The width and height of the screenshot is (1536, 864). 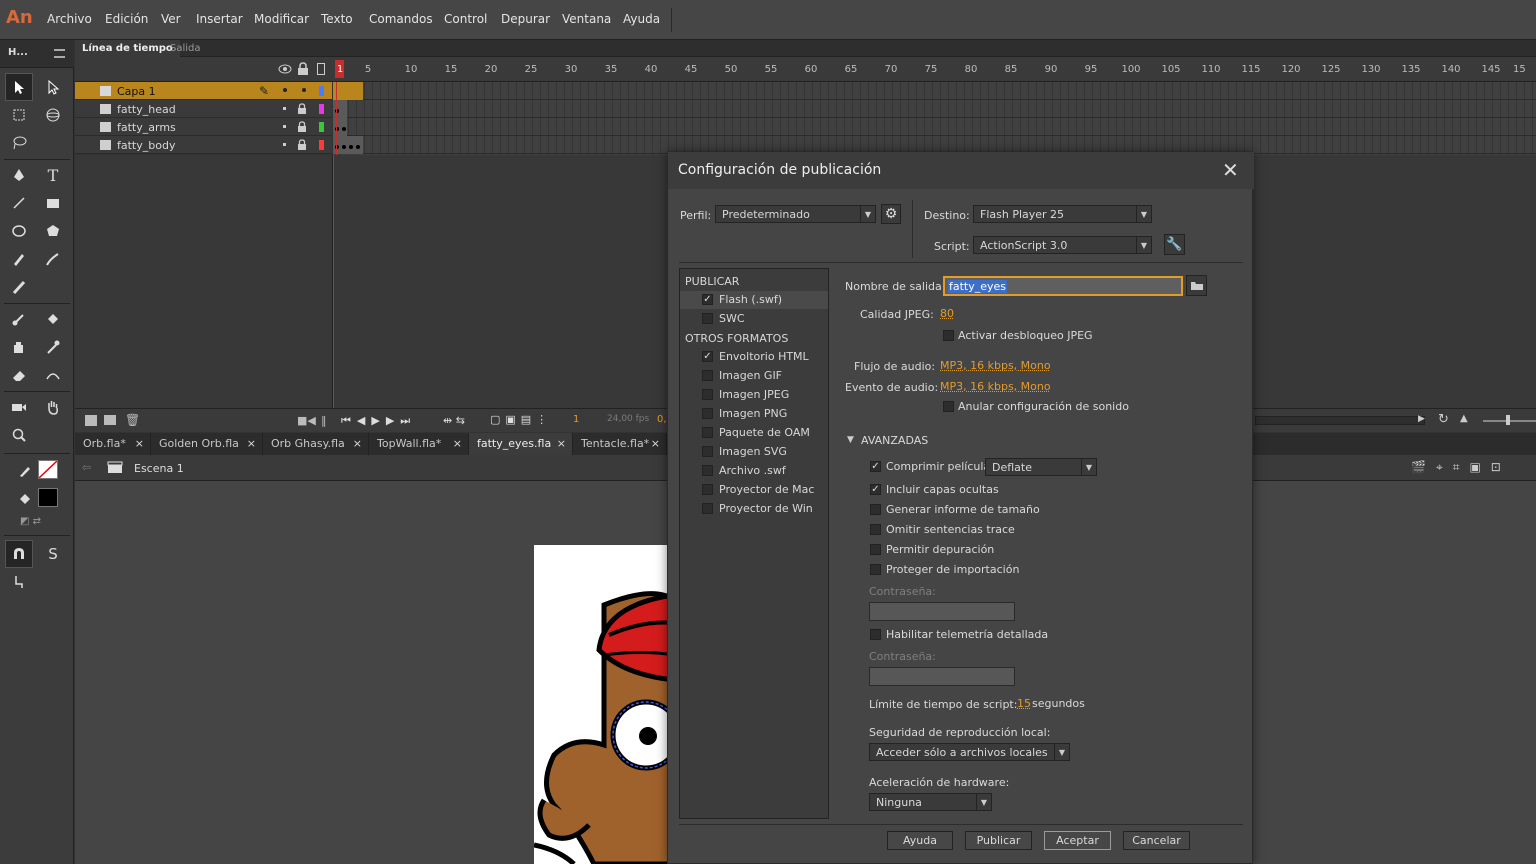 I want to click on layer-depth-icon: ‖, so click(x=324, y=420).